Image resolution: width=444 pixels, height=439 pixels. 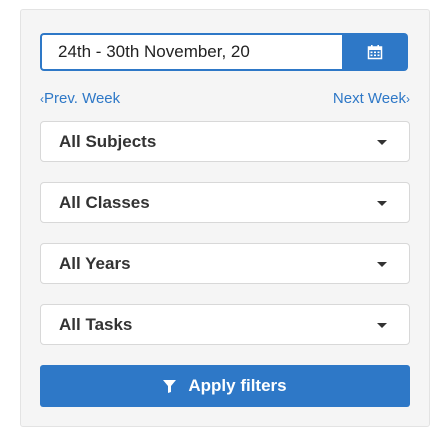 I want to click on chevron-right-icon: ›, so click(x=408, y=99).